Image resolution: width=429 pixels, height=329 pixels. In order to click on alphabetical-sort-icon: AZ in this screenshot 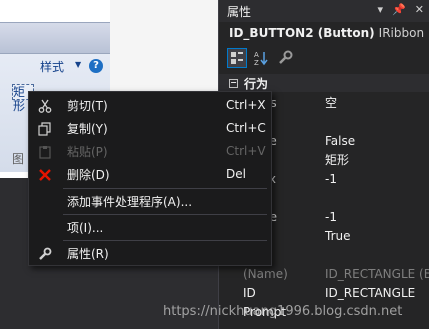, I will do `click(261, 58)`.